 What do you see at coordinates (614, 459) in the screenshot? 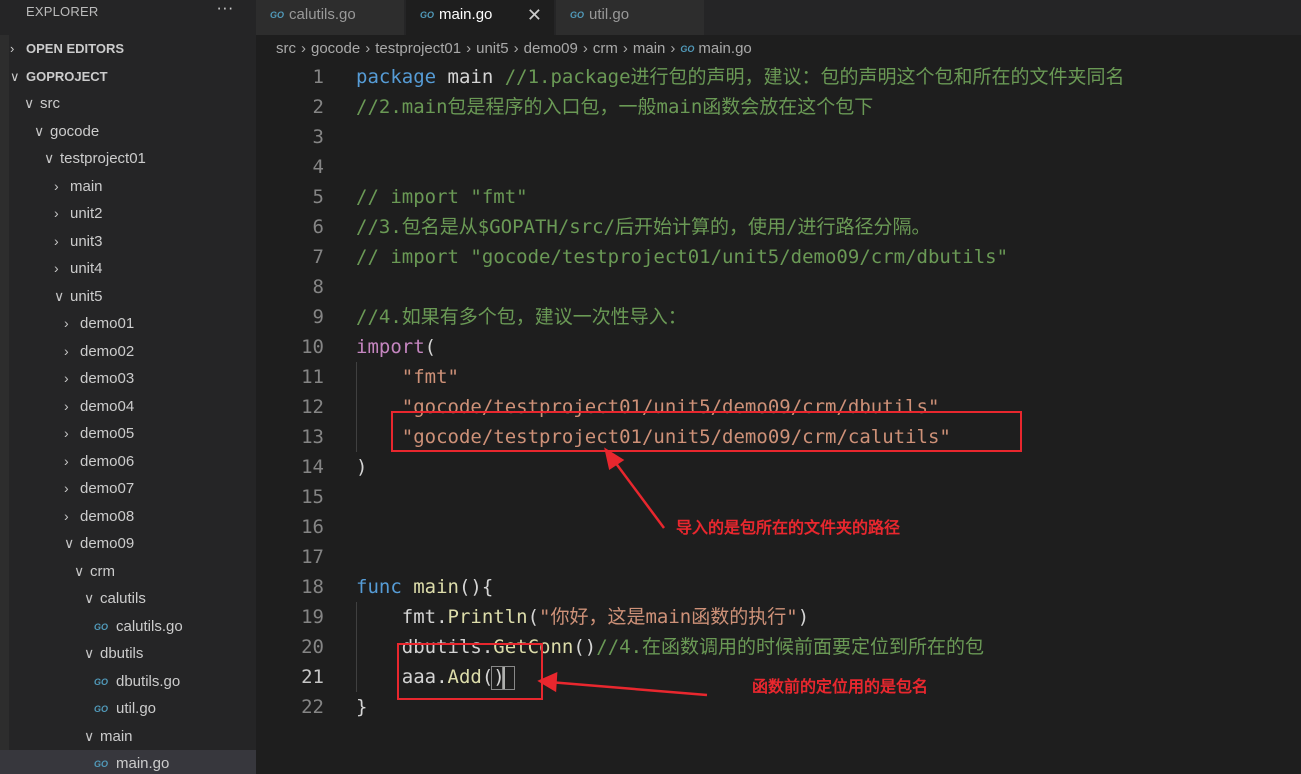
I see `arrowhead-import` at bounding box center [614, 459].